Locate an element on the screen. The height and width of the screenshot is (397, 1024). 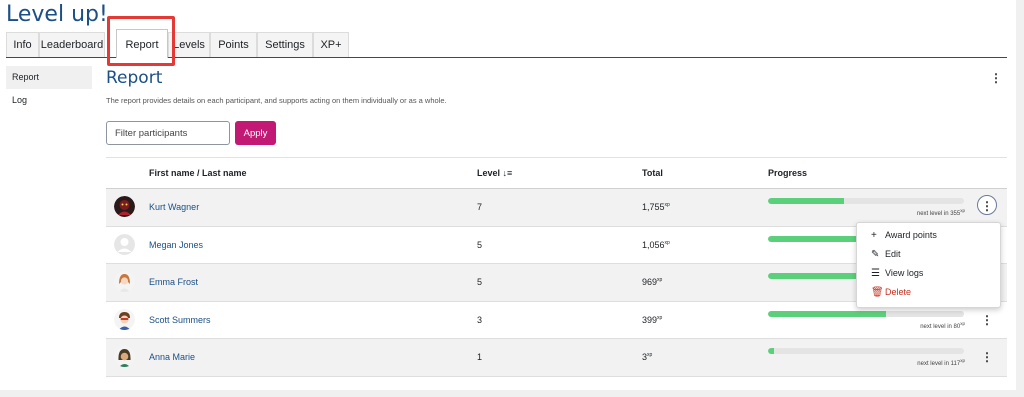
participant-total: 399xp is located at coordinates (652, 320).